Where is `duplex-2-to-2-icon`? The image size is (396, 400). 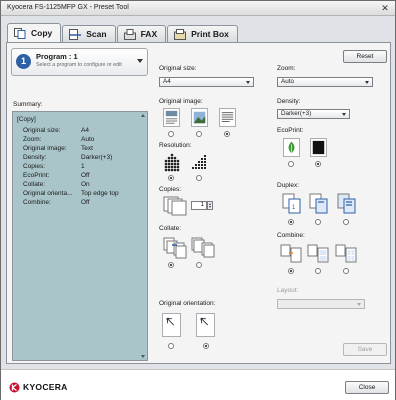
duplex-2-to-2-icon is located at coordinates (347, 204).